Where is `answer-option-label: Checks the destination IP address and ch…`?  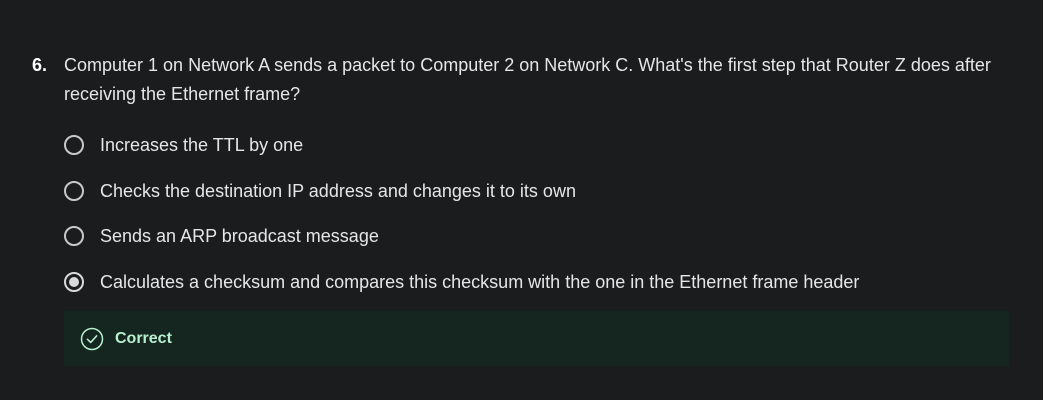
answer-option-label: Checks the destination IP address and ch… is located at coordinates (338, 190).